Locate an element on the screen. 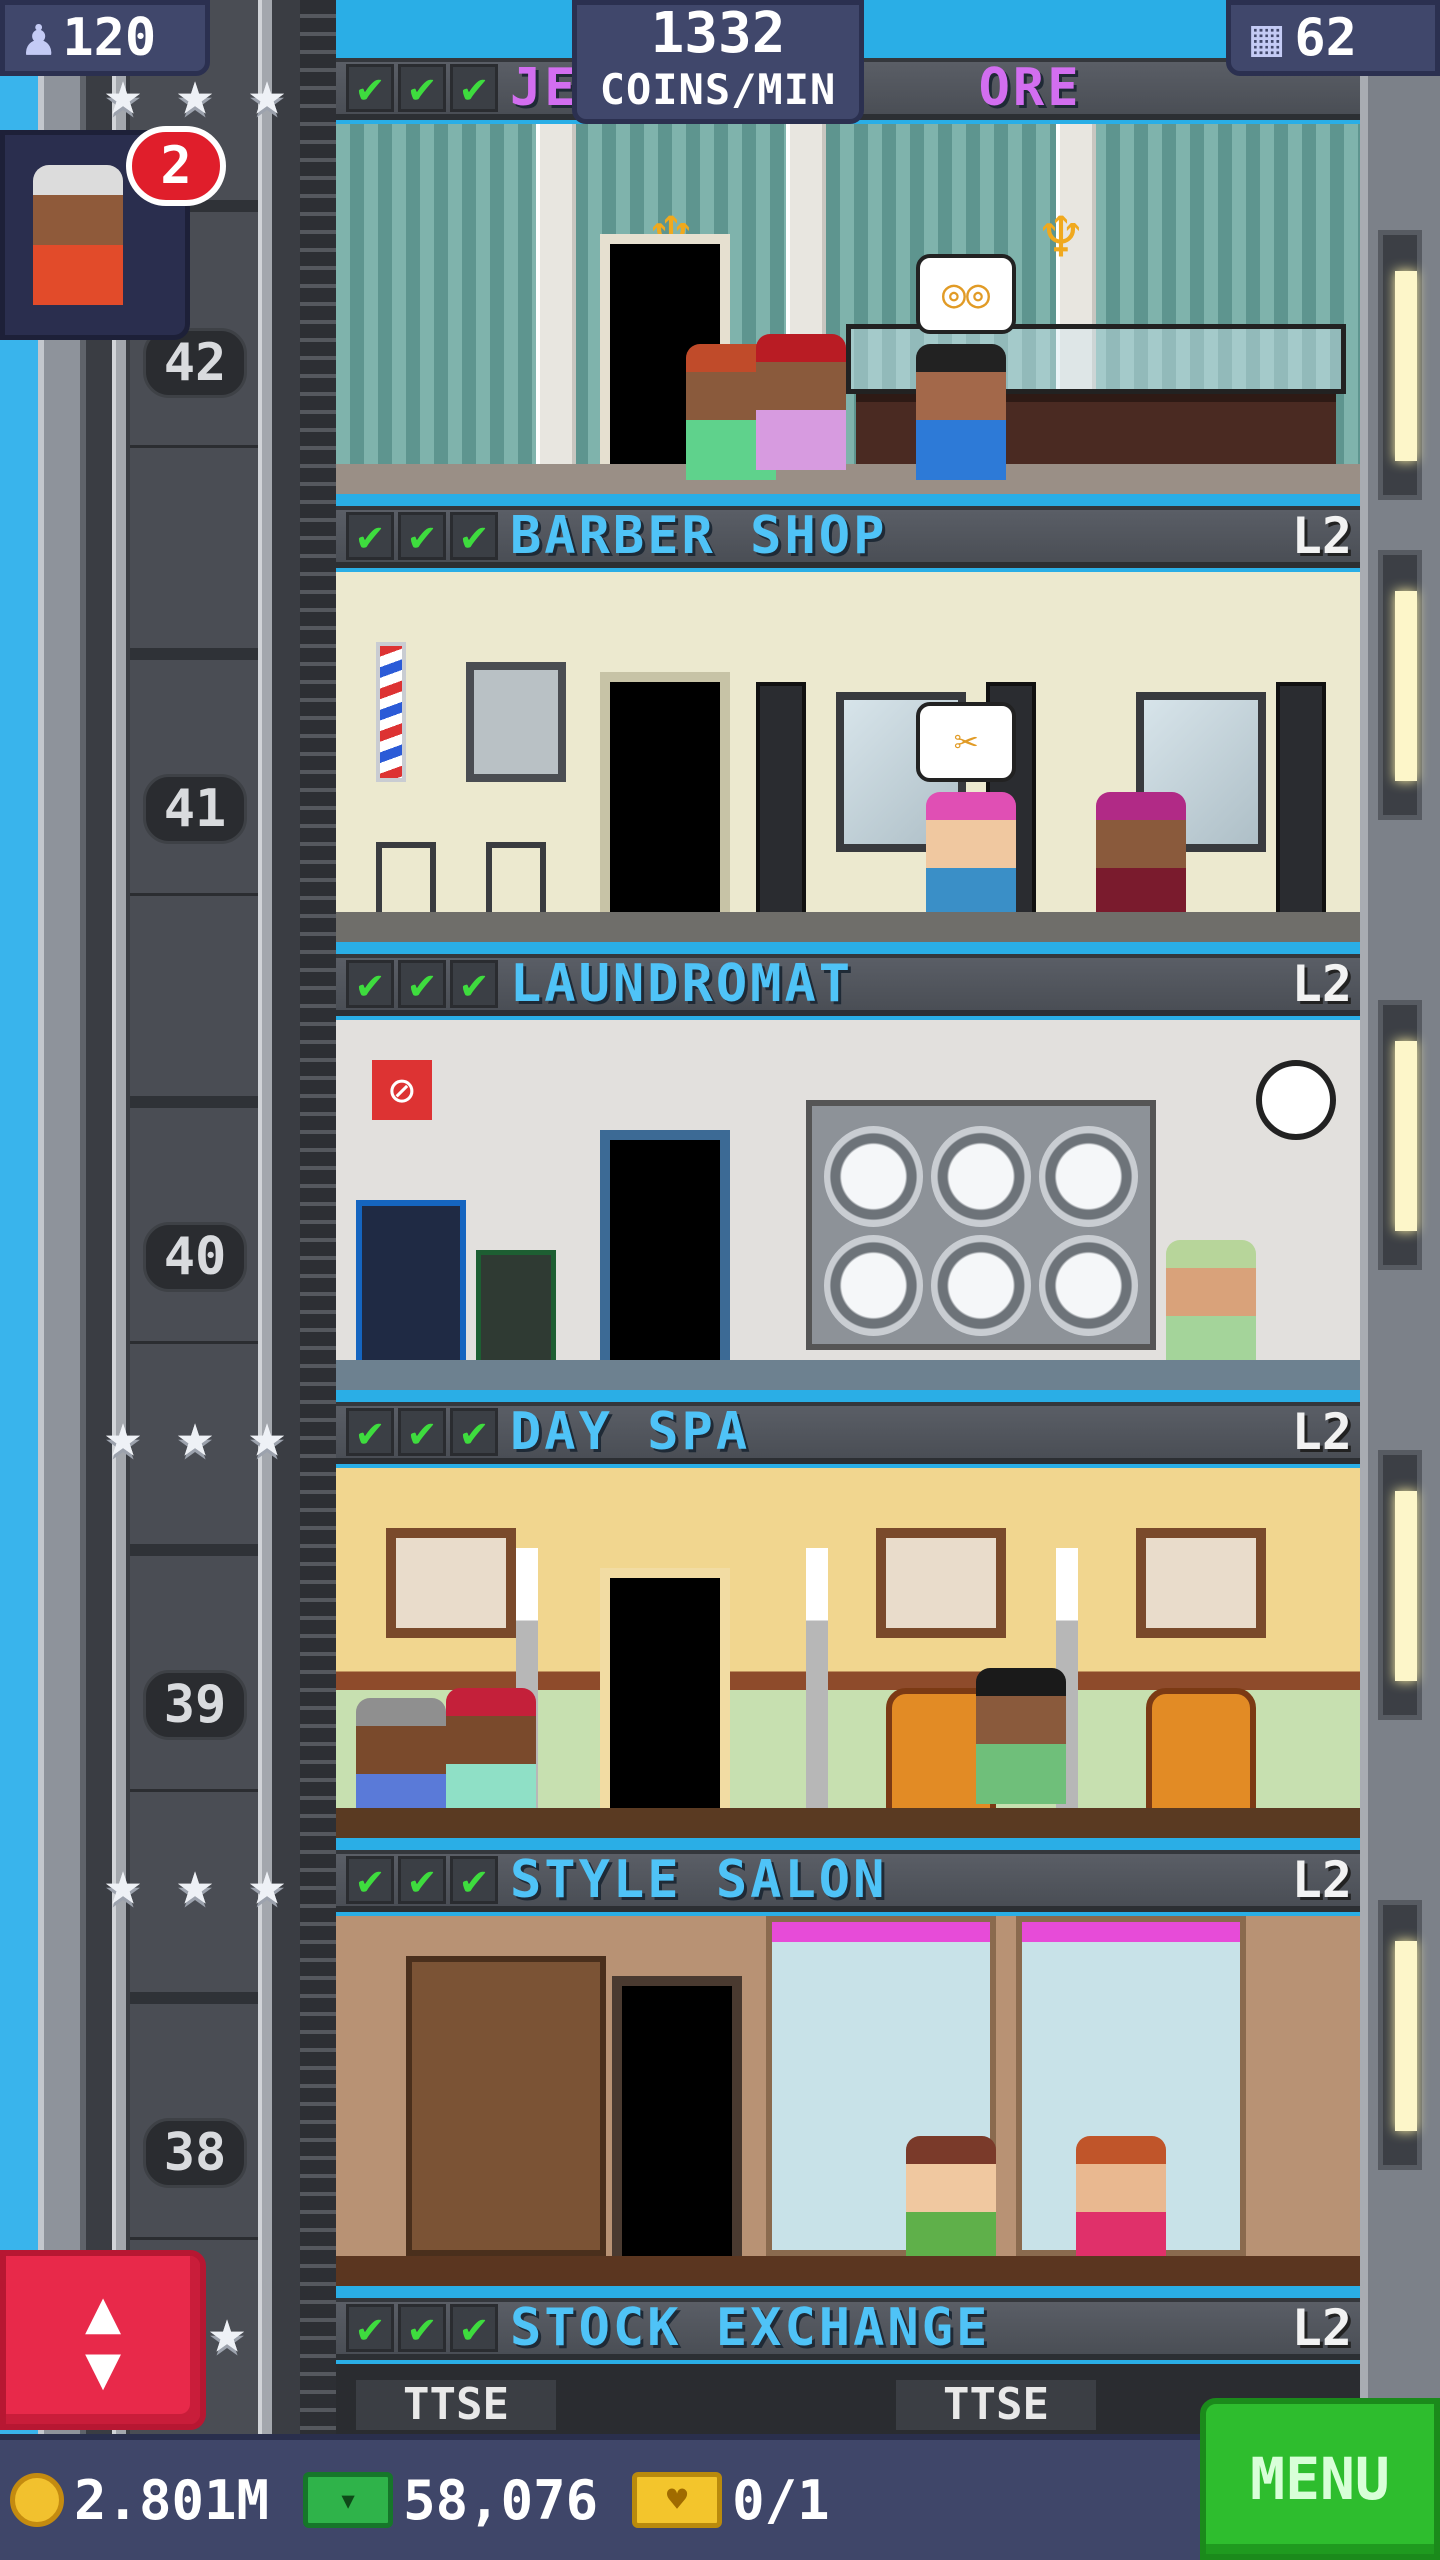 This screenshot has width=1440, height=2560. product-shelf is located at coordinates (506, 2106).